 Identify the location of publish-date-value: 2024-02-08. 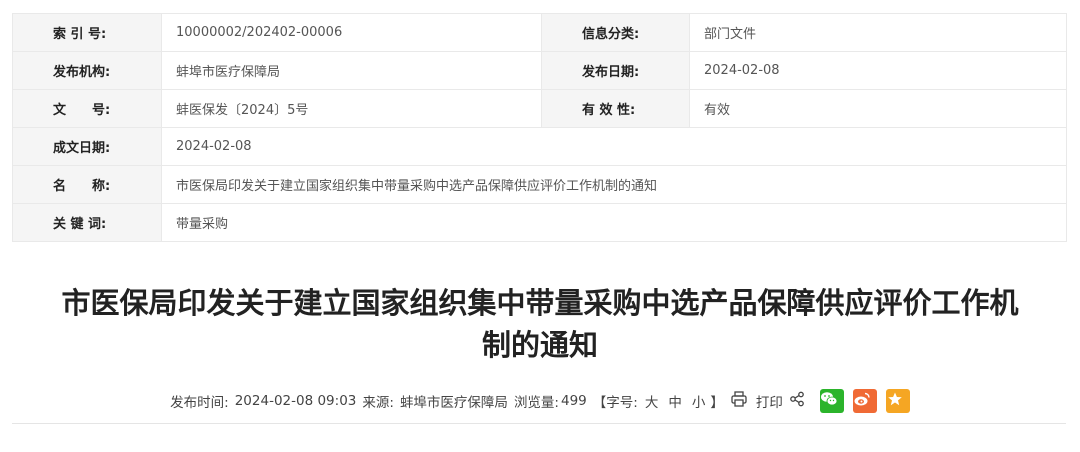
(878, 70).